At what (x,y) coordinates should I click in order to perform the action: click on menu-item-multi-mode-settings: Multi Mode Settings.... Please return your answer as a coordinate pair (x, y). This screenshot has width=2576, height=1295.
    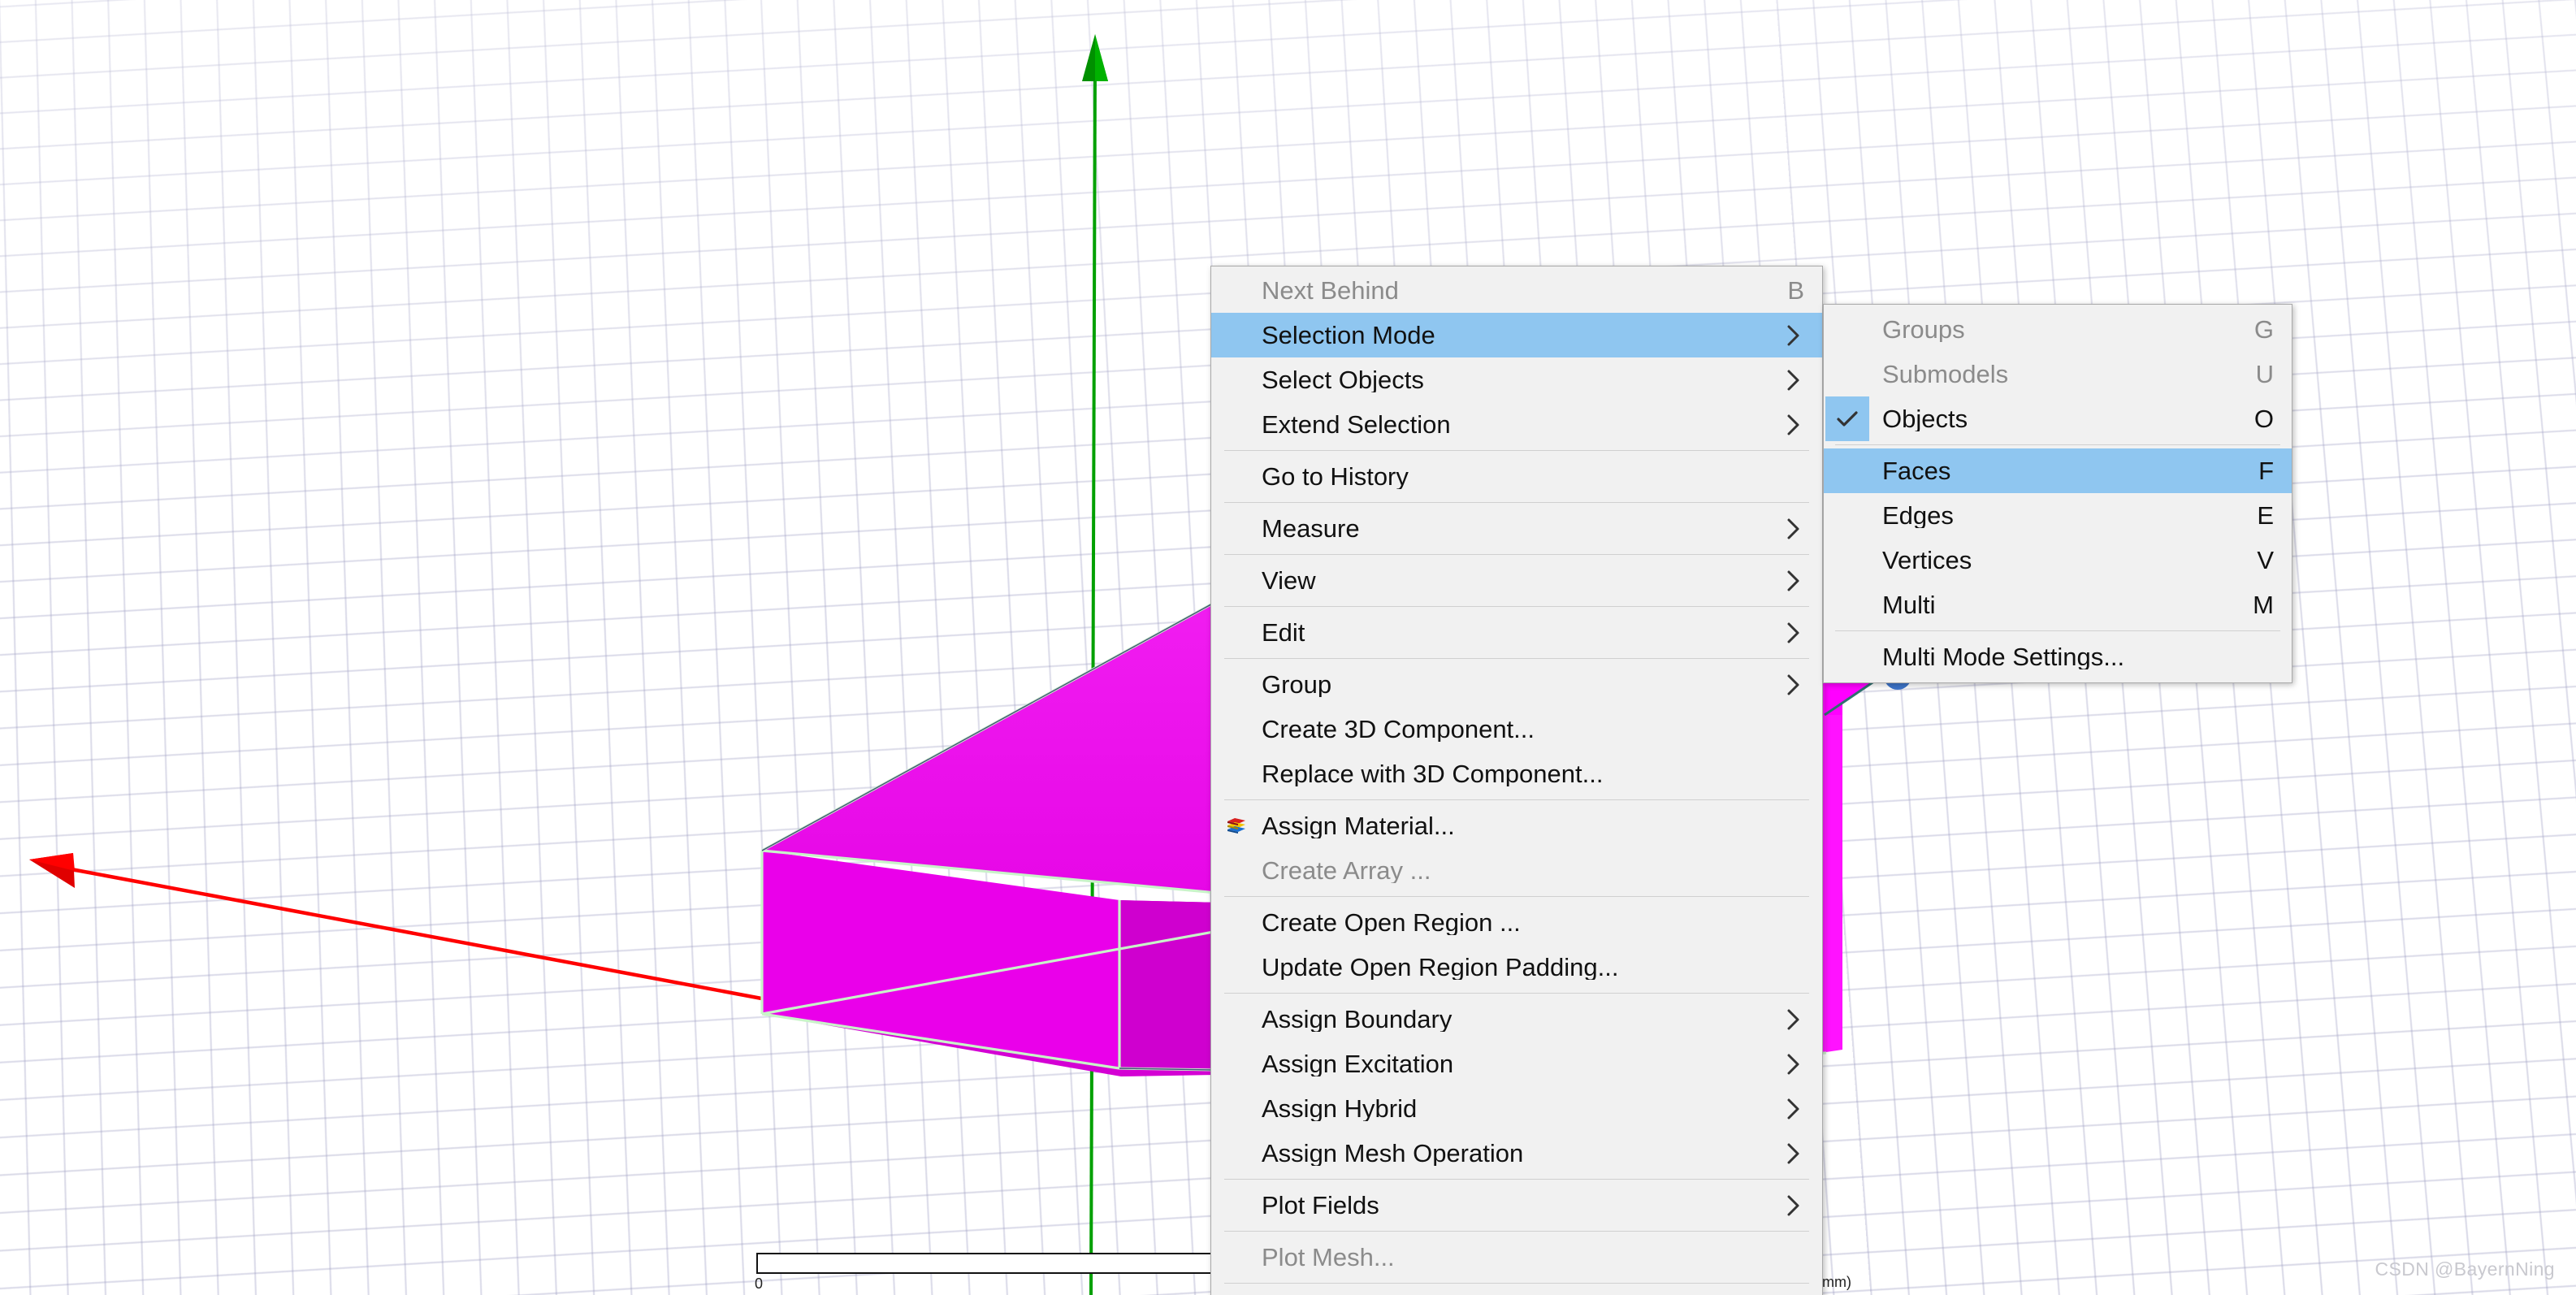
    Looking at the image, I should click on (2058, 657).